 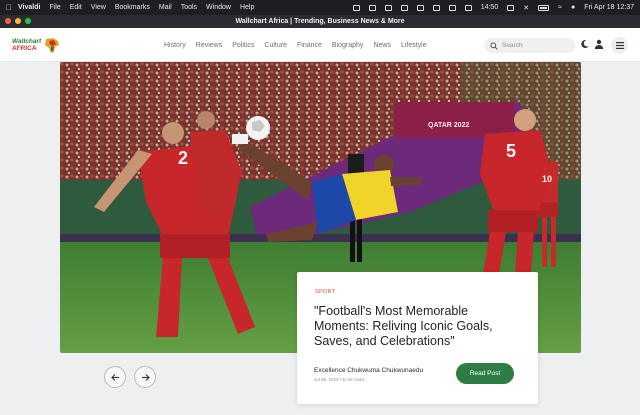 I want to click on search-input, so click(x=536, y=45).